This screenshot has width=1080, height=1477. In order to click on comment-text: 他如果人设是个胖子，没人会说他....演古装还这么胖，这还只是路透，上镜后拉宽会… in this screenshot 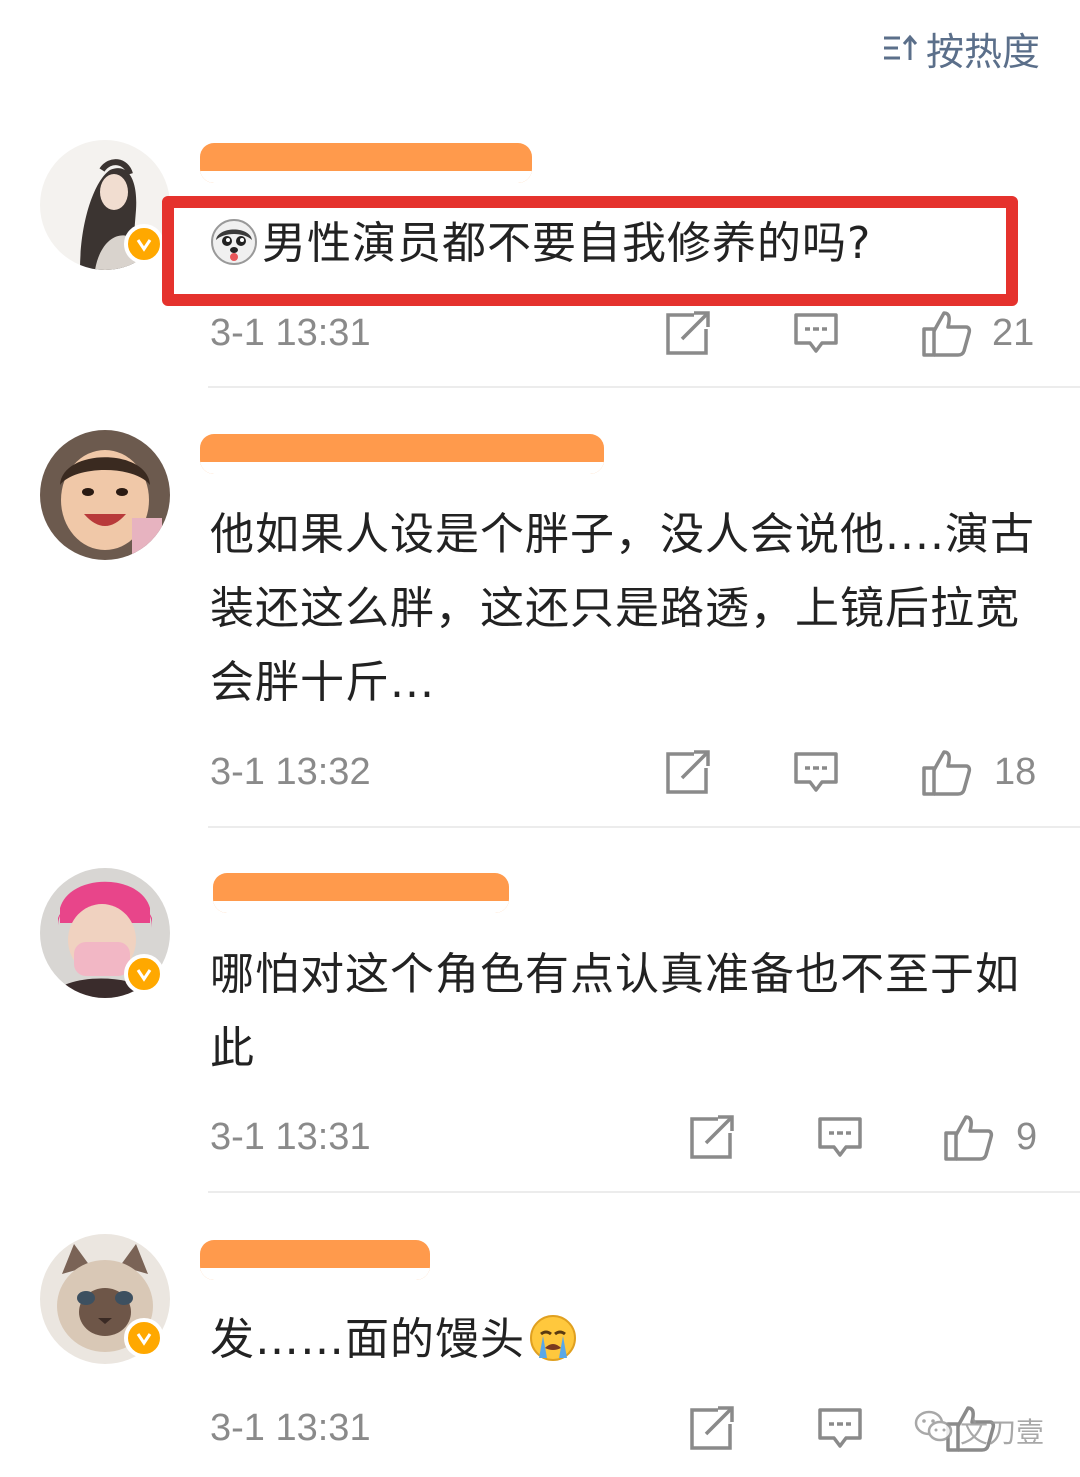, I will do `click(622, 608)`.